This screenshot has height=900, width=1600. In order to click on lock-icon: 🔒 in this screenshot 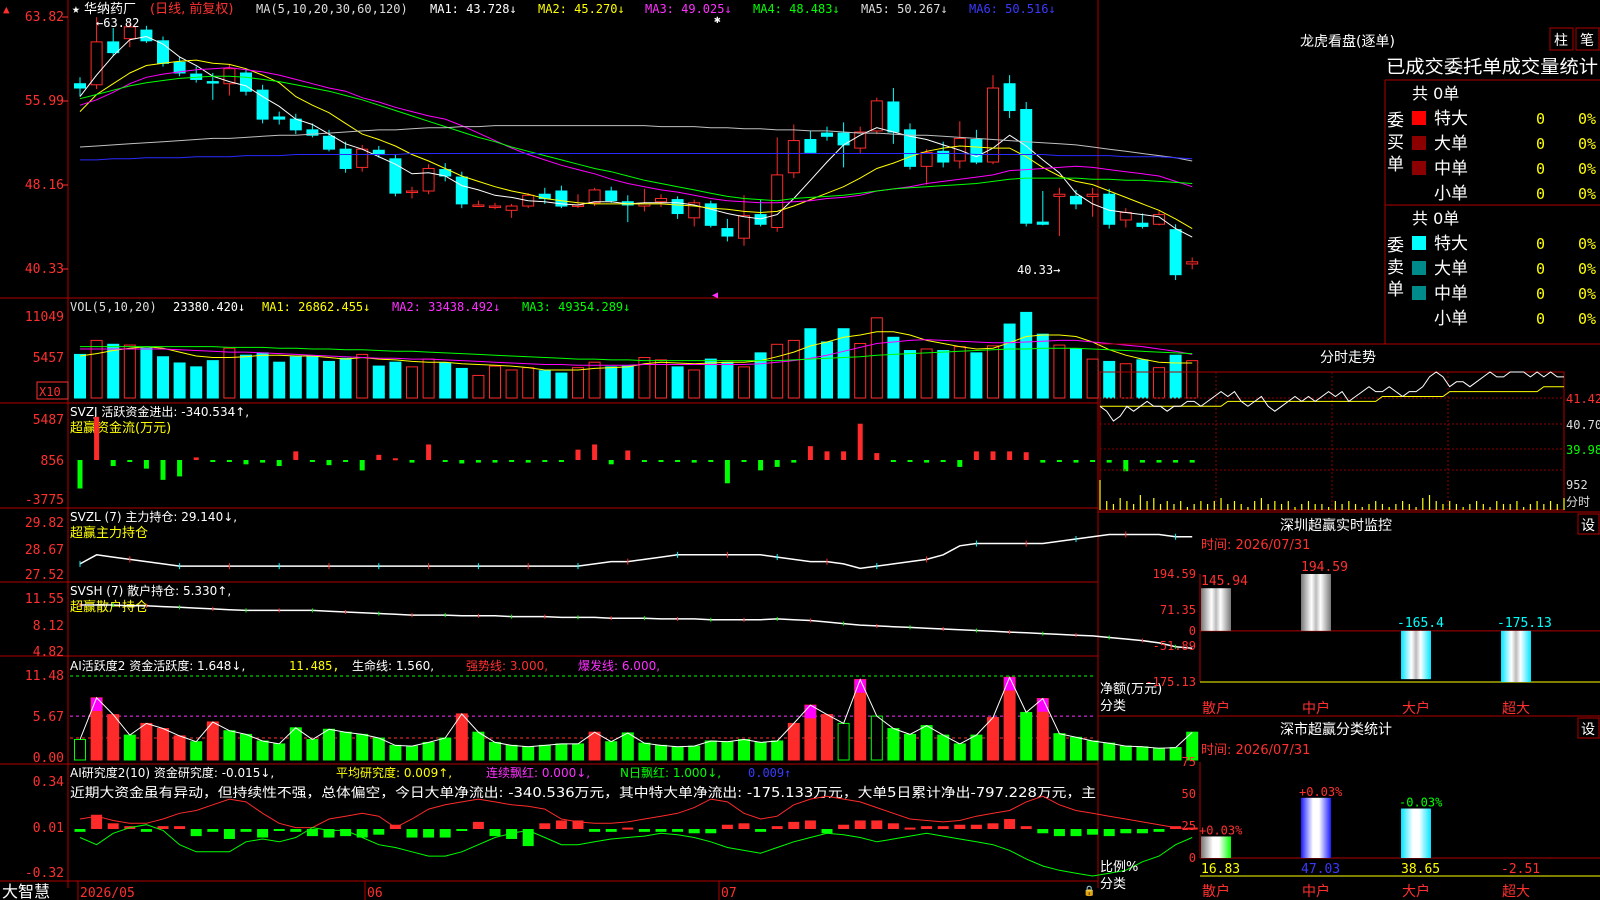, I will do `click(1089, 891)`.